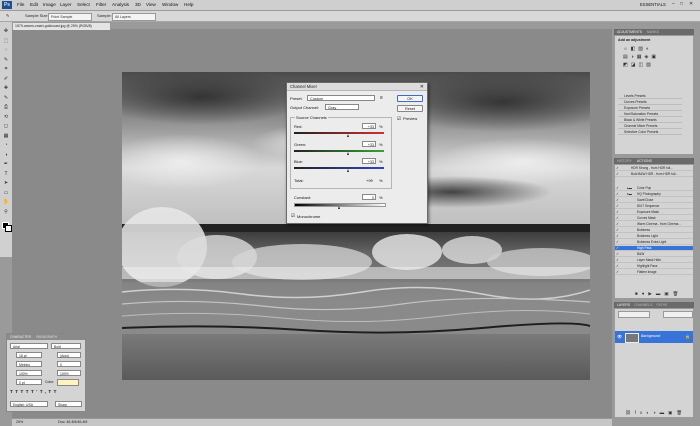  I want to click on eyedropper-icon: ✎, so click(7, 15).